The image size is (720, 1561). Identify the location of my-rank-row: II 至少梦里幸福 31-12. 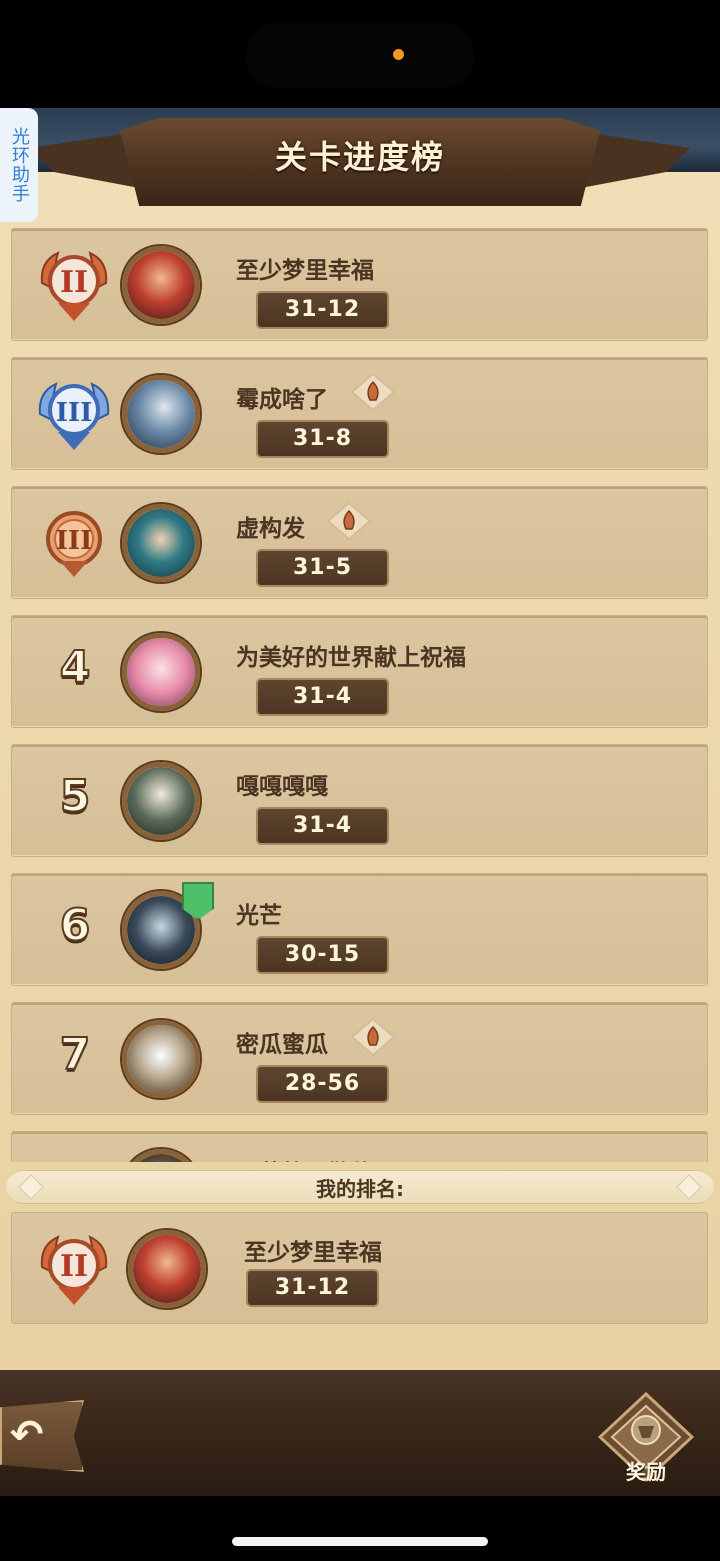
(359, 1268).